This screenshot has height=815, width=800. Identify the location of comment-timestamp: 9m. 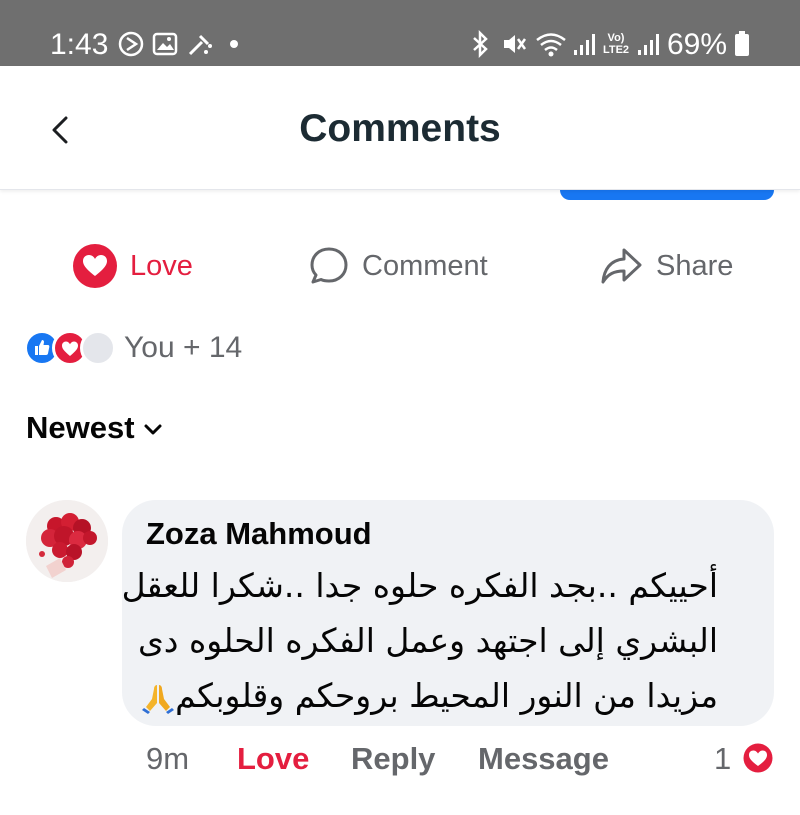
(168, 758).